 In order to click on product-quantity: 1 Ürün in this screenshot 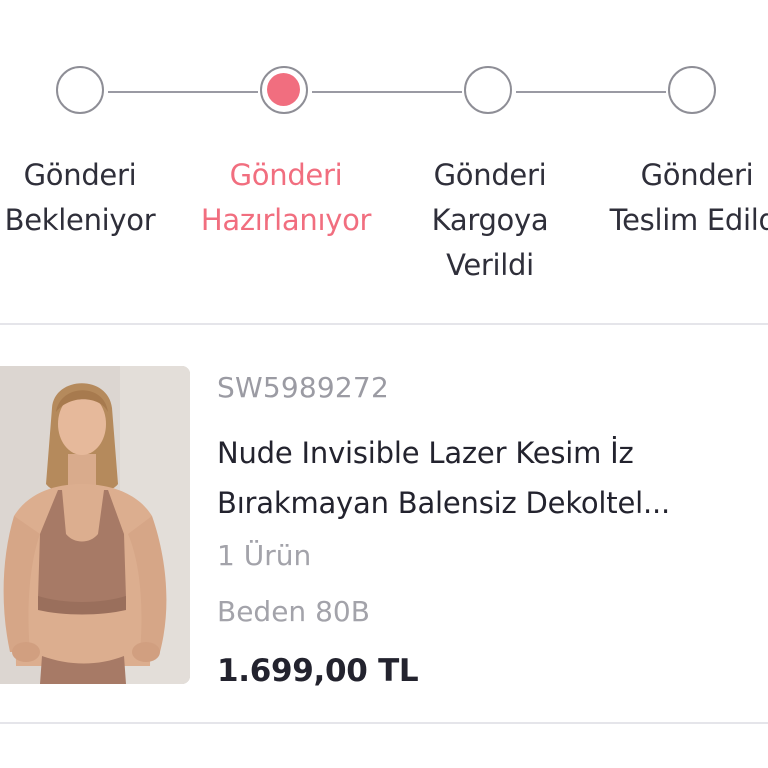, I will do `click(264, 555)`.